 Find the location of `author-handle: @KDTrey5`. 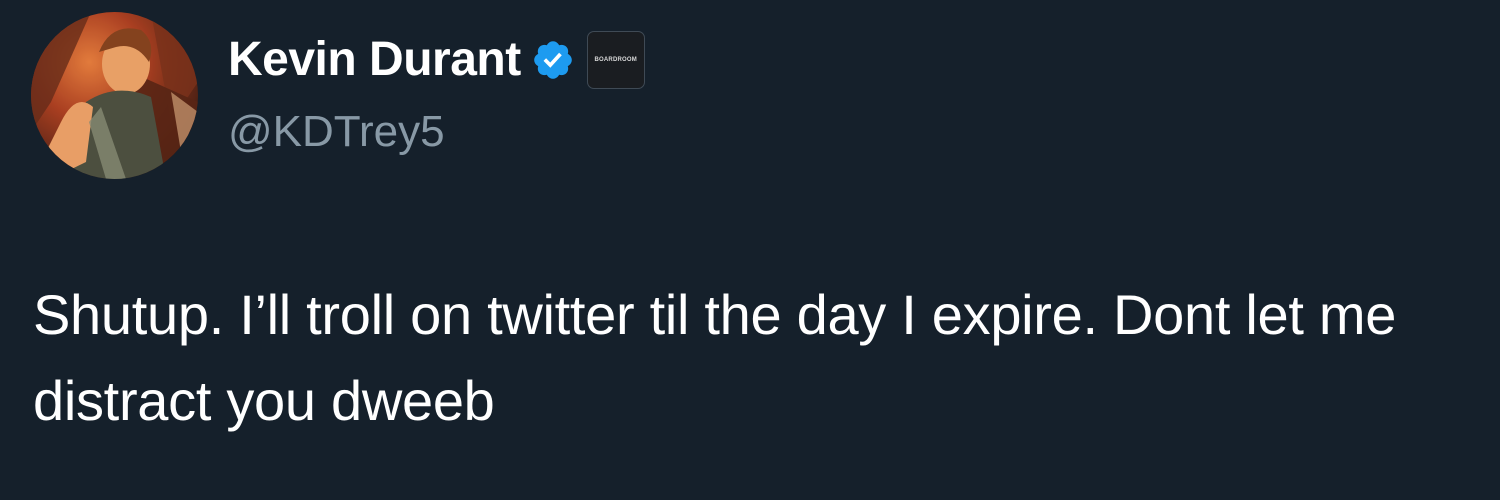

author-handle: @KDTrey5 is located at coordinates (336, 132).